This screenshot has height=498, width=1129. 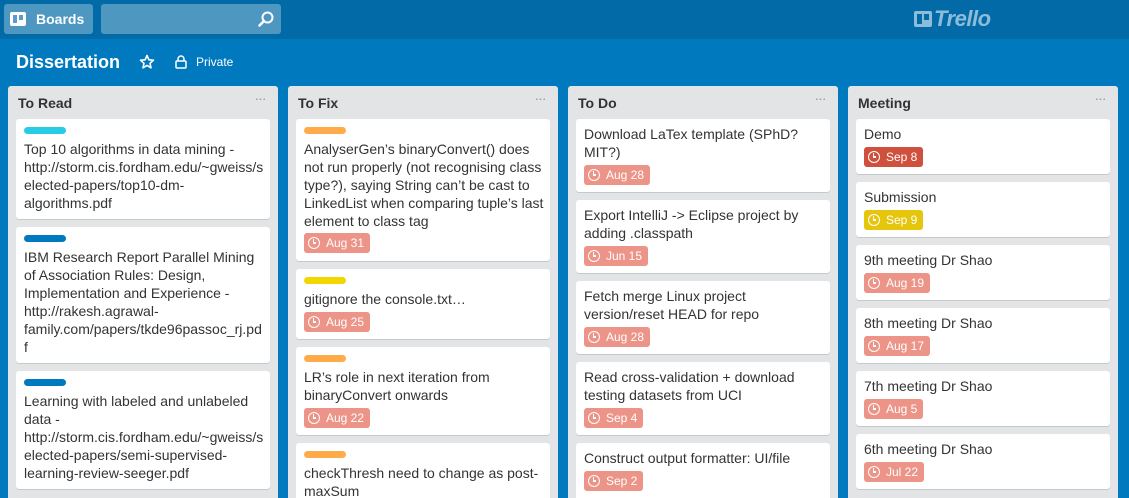 What do you see at coordinates (318, 103) in the screenshot?
I see `list-title: To Fix` at bounding box center [318, 103].